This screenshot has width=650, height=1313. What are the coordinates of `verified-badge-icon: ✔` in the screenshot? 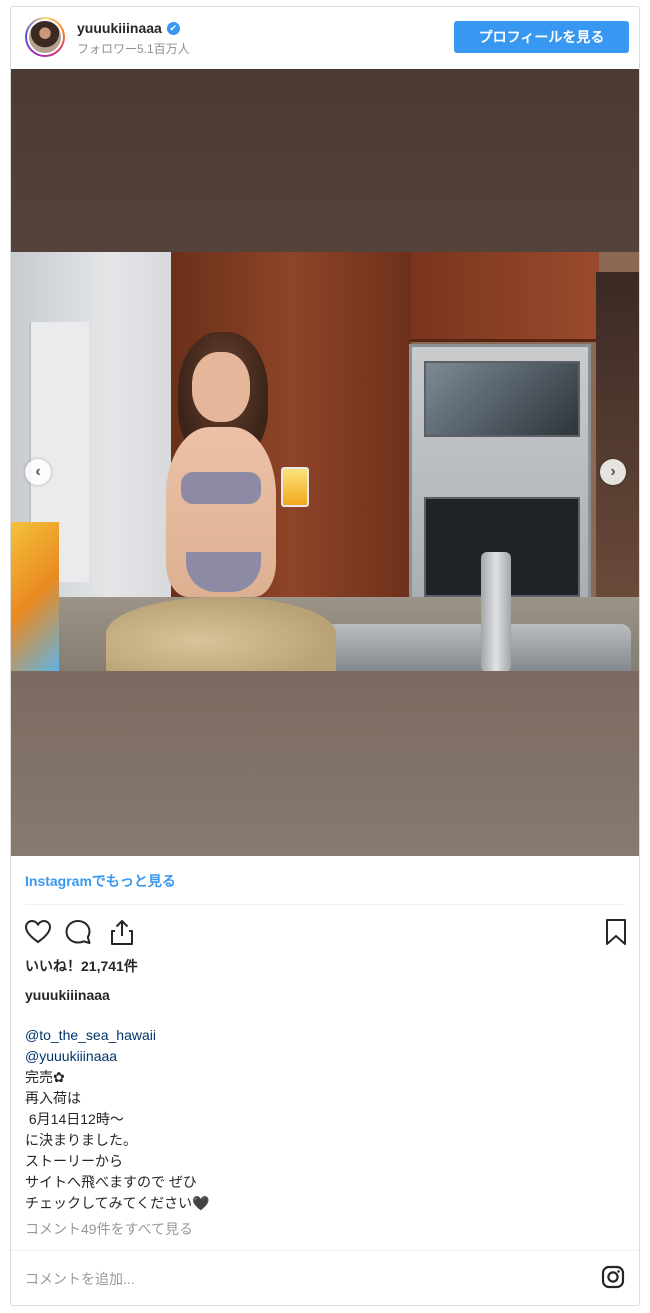 It's located at (173, 28).